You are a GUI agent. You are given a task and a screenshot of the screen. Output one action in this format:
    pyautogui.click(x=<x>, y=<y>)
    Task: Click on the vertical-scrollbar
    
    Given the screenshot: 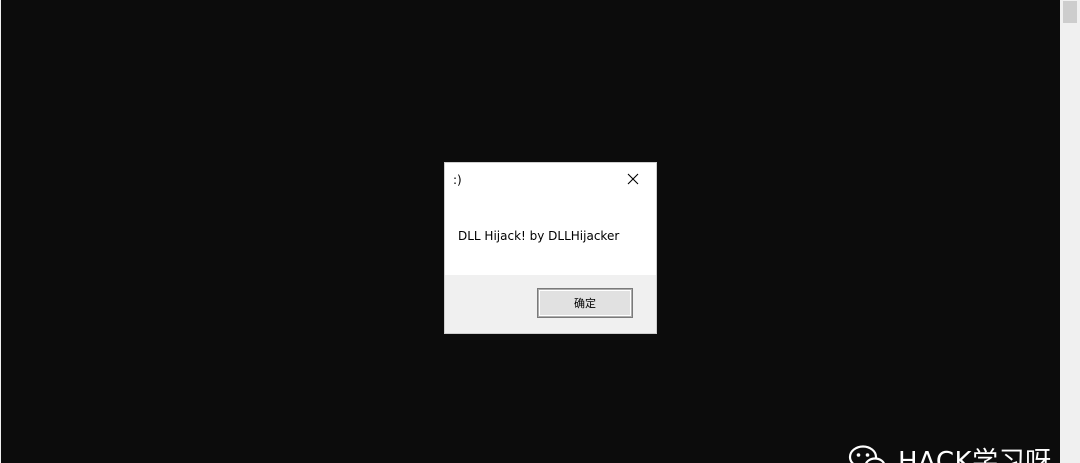 What is the action you would take?
    pyautogui.click(x=1070, y=231)
    